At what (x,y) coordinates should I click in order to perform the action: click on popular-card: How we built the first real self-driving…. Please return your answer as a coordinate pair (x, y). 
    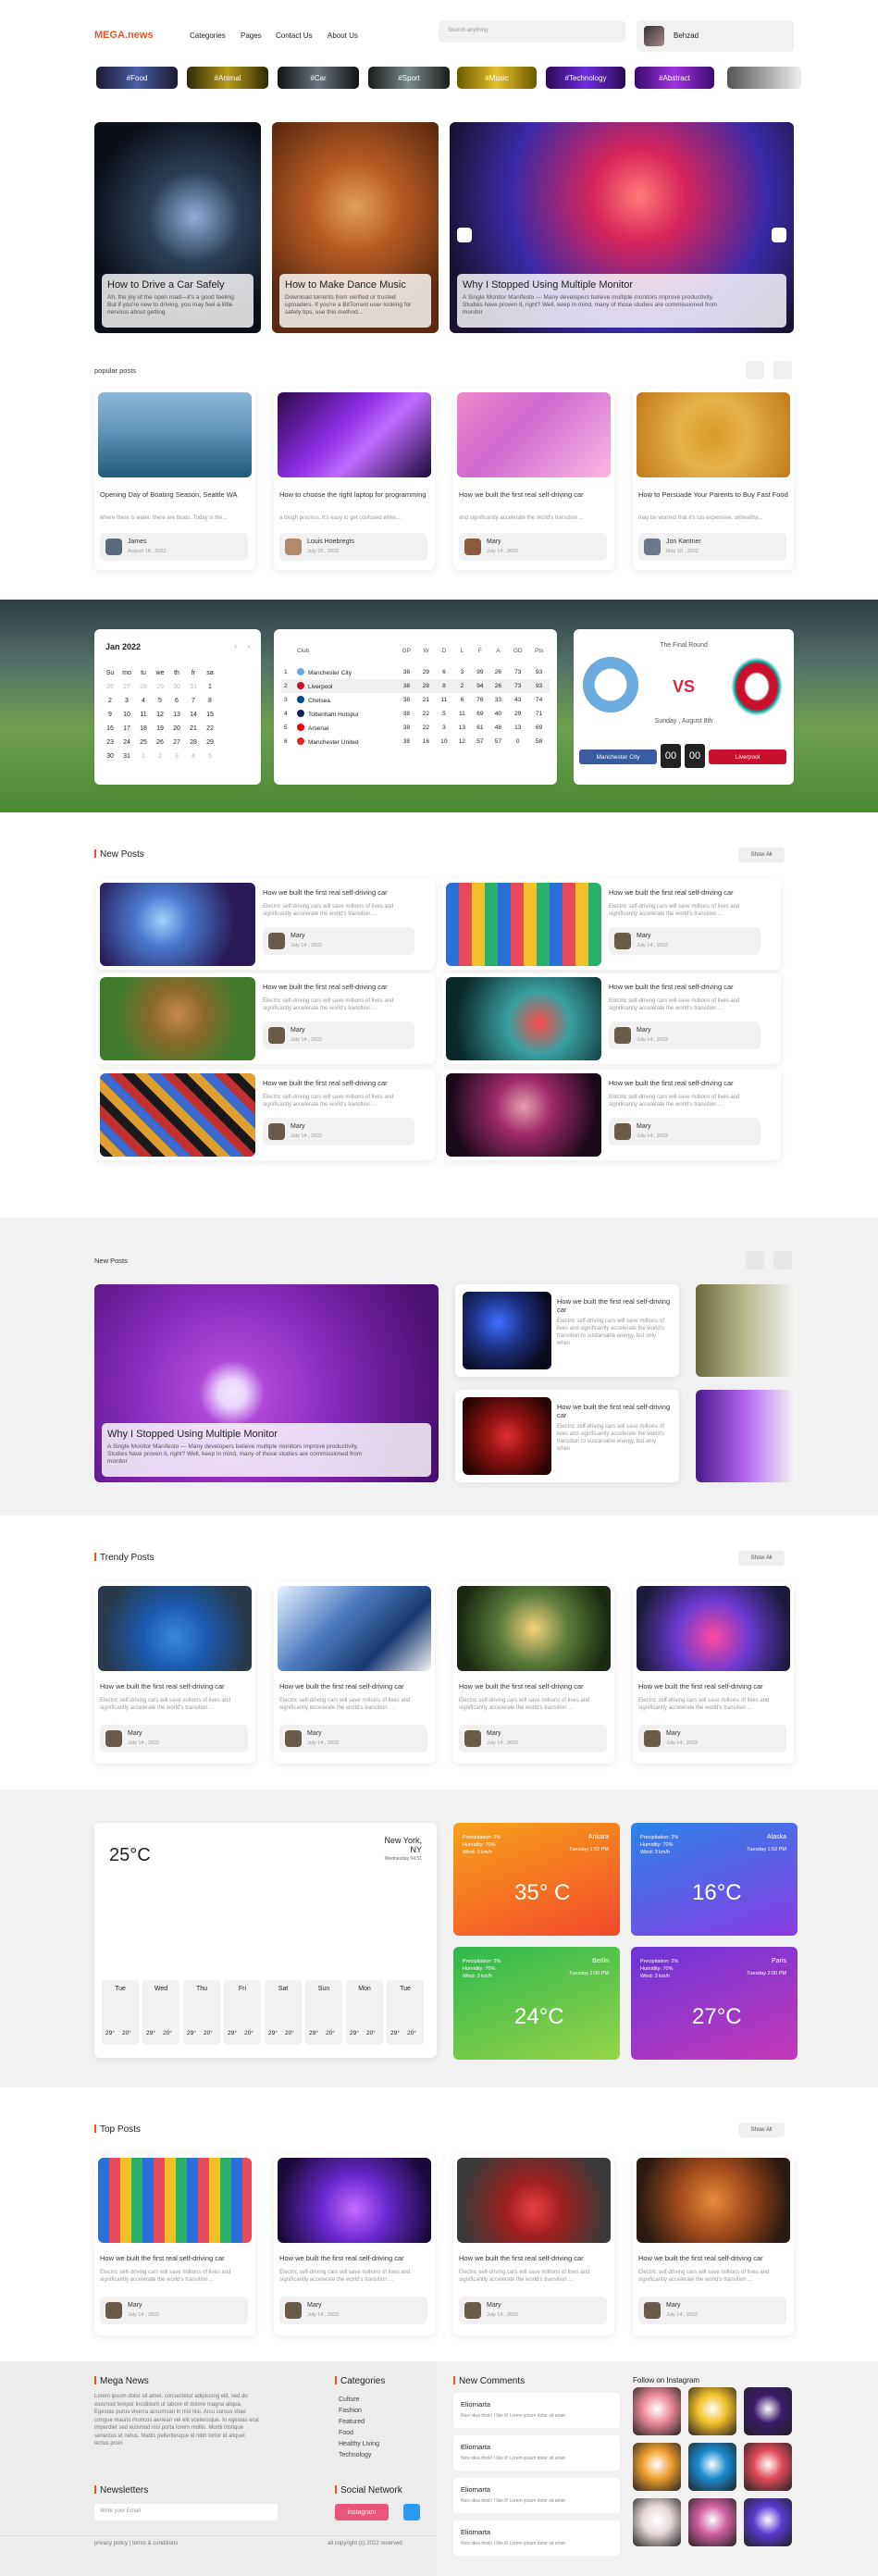
    Looking at the image, I should click on (533, 480).